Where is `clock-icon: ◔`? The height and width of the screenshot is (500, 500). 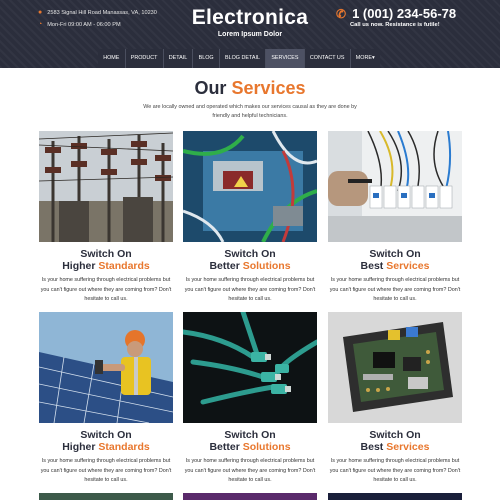
clock-icon: ◔ is located at coordinates (40, 24).